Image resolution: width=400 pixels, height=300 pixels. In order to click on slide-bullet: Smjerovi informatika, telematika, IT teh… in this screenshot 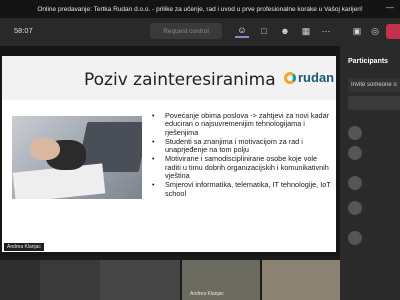, I will do `click(242, 189)`.